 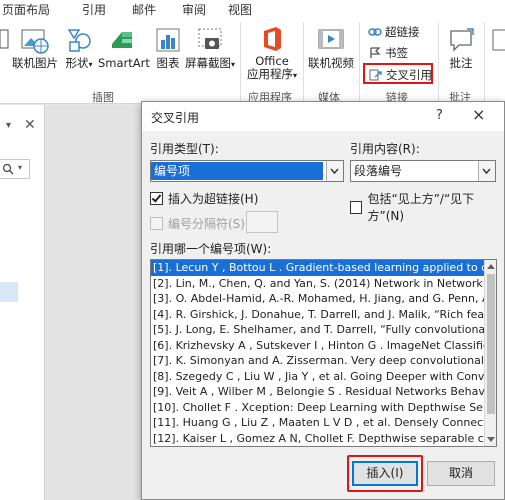 What do you see at coordinates (207, 63) in the screenshot?
I see `screenshot-label: 屏幕截图` at bounding box center [207, 63].